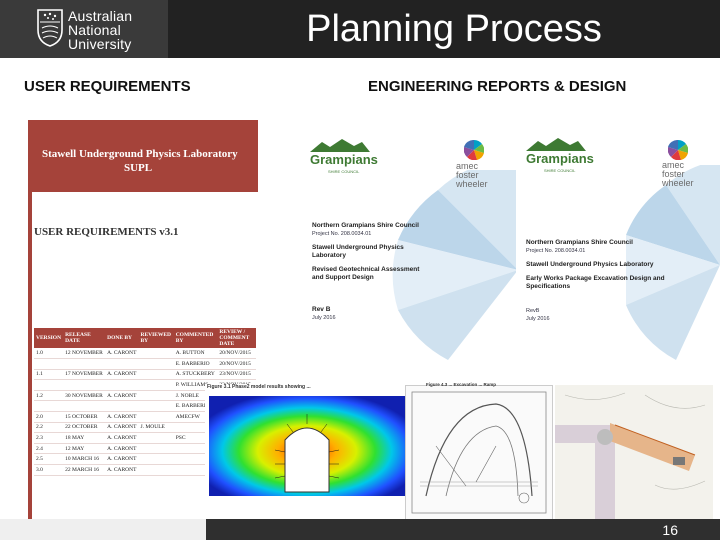  I want to click on table-cell: 10 MARCH 16, so click(84, 459).